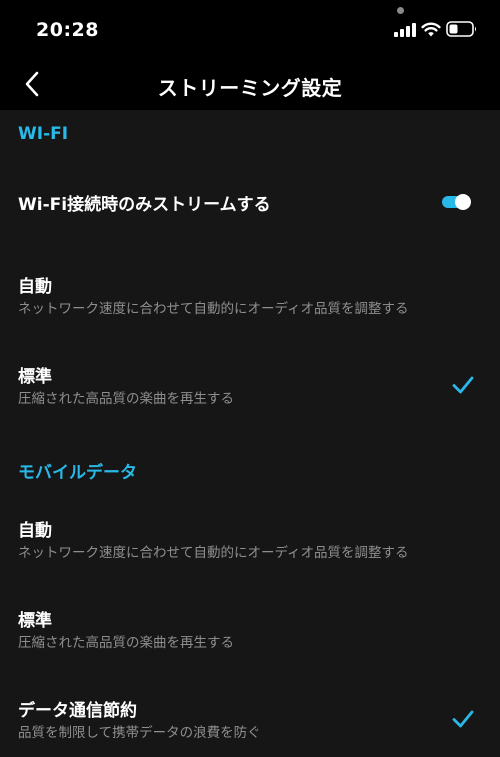  Describe the element at coordinates (35, 377) in the screenshot. I see `wifi-option-standard-title: 標準` at that location.